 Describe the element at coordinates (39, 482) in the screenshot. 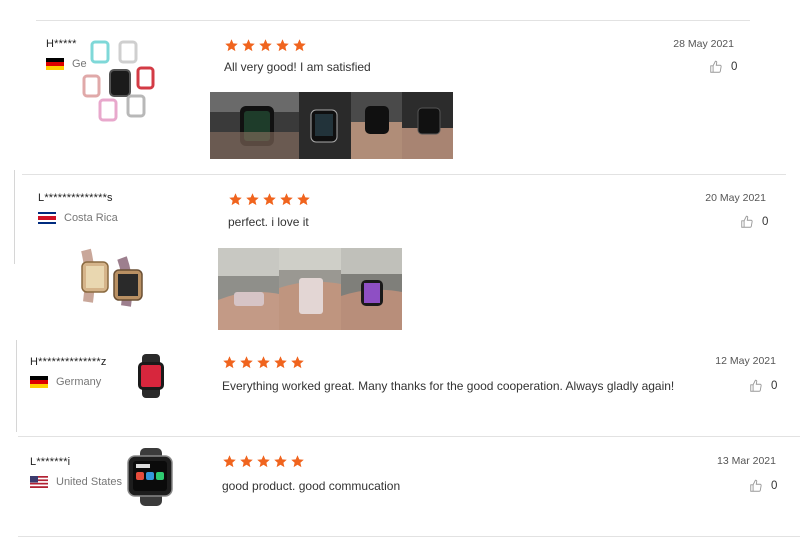

I see `usa-flag-icon` at that location.